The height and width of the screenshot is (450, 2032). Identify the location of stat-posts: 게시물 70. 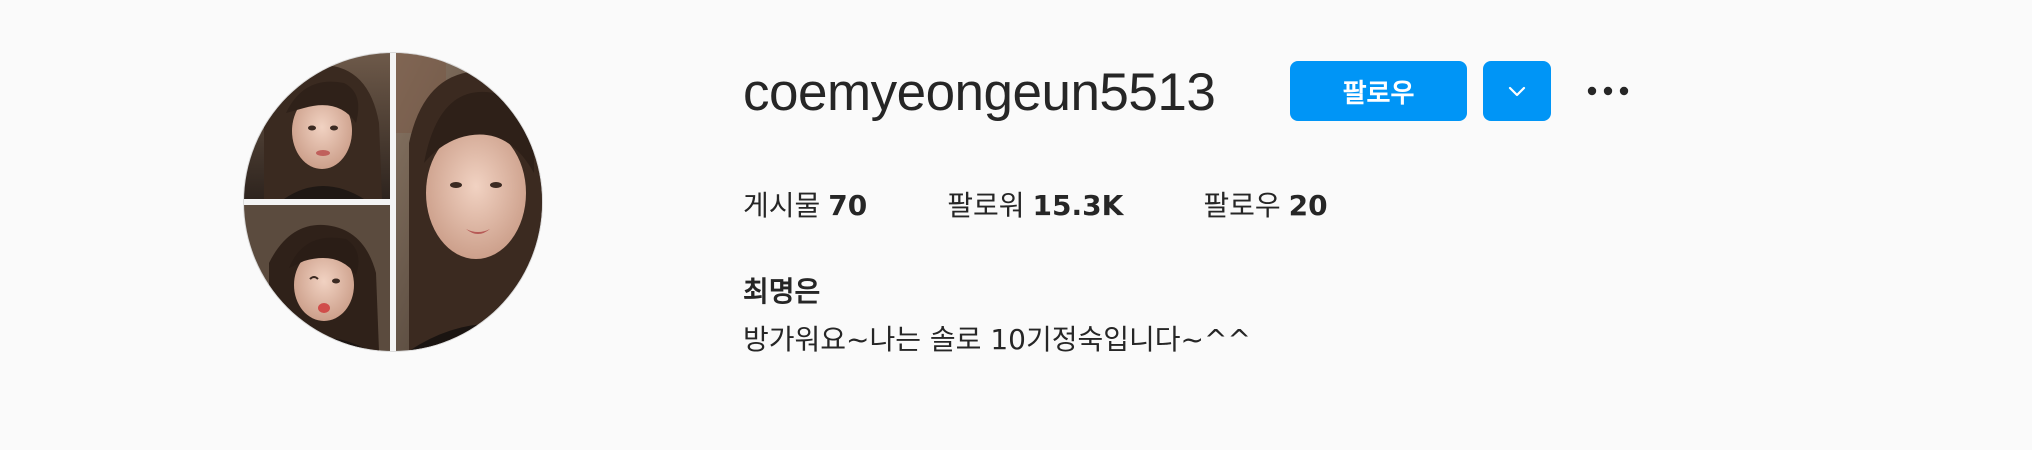
(805, 204).